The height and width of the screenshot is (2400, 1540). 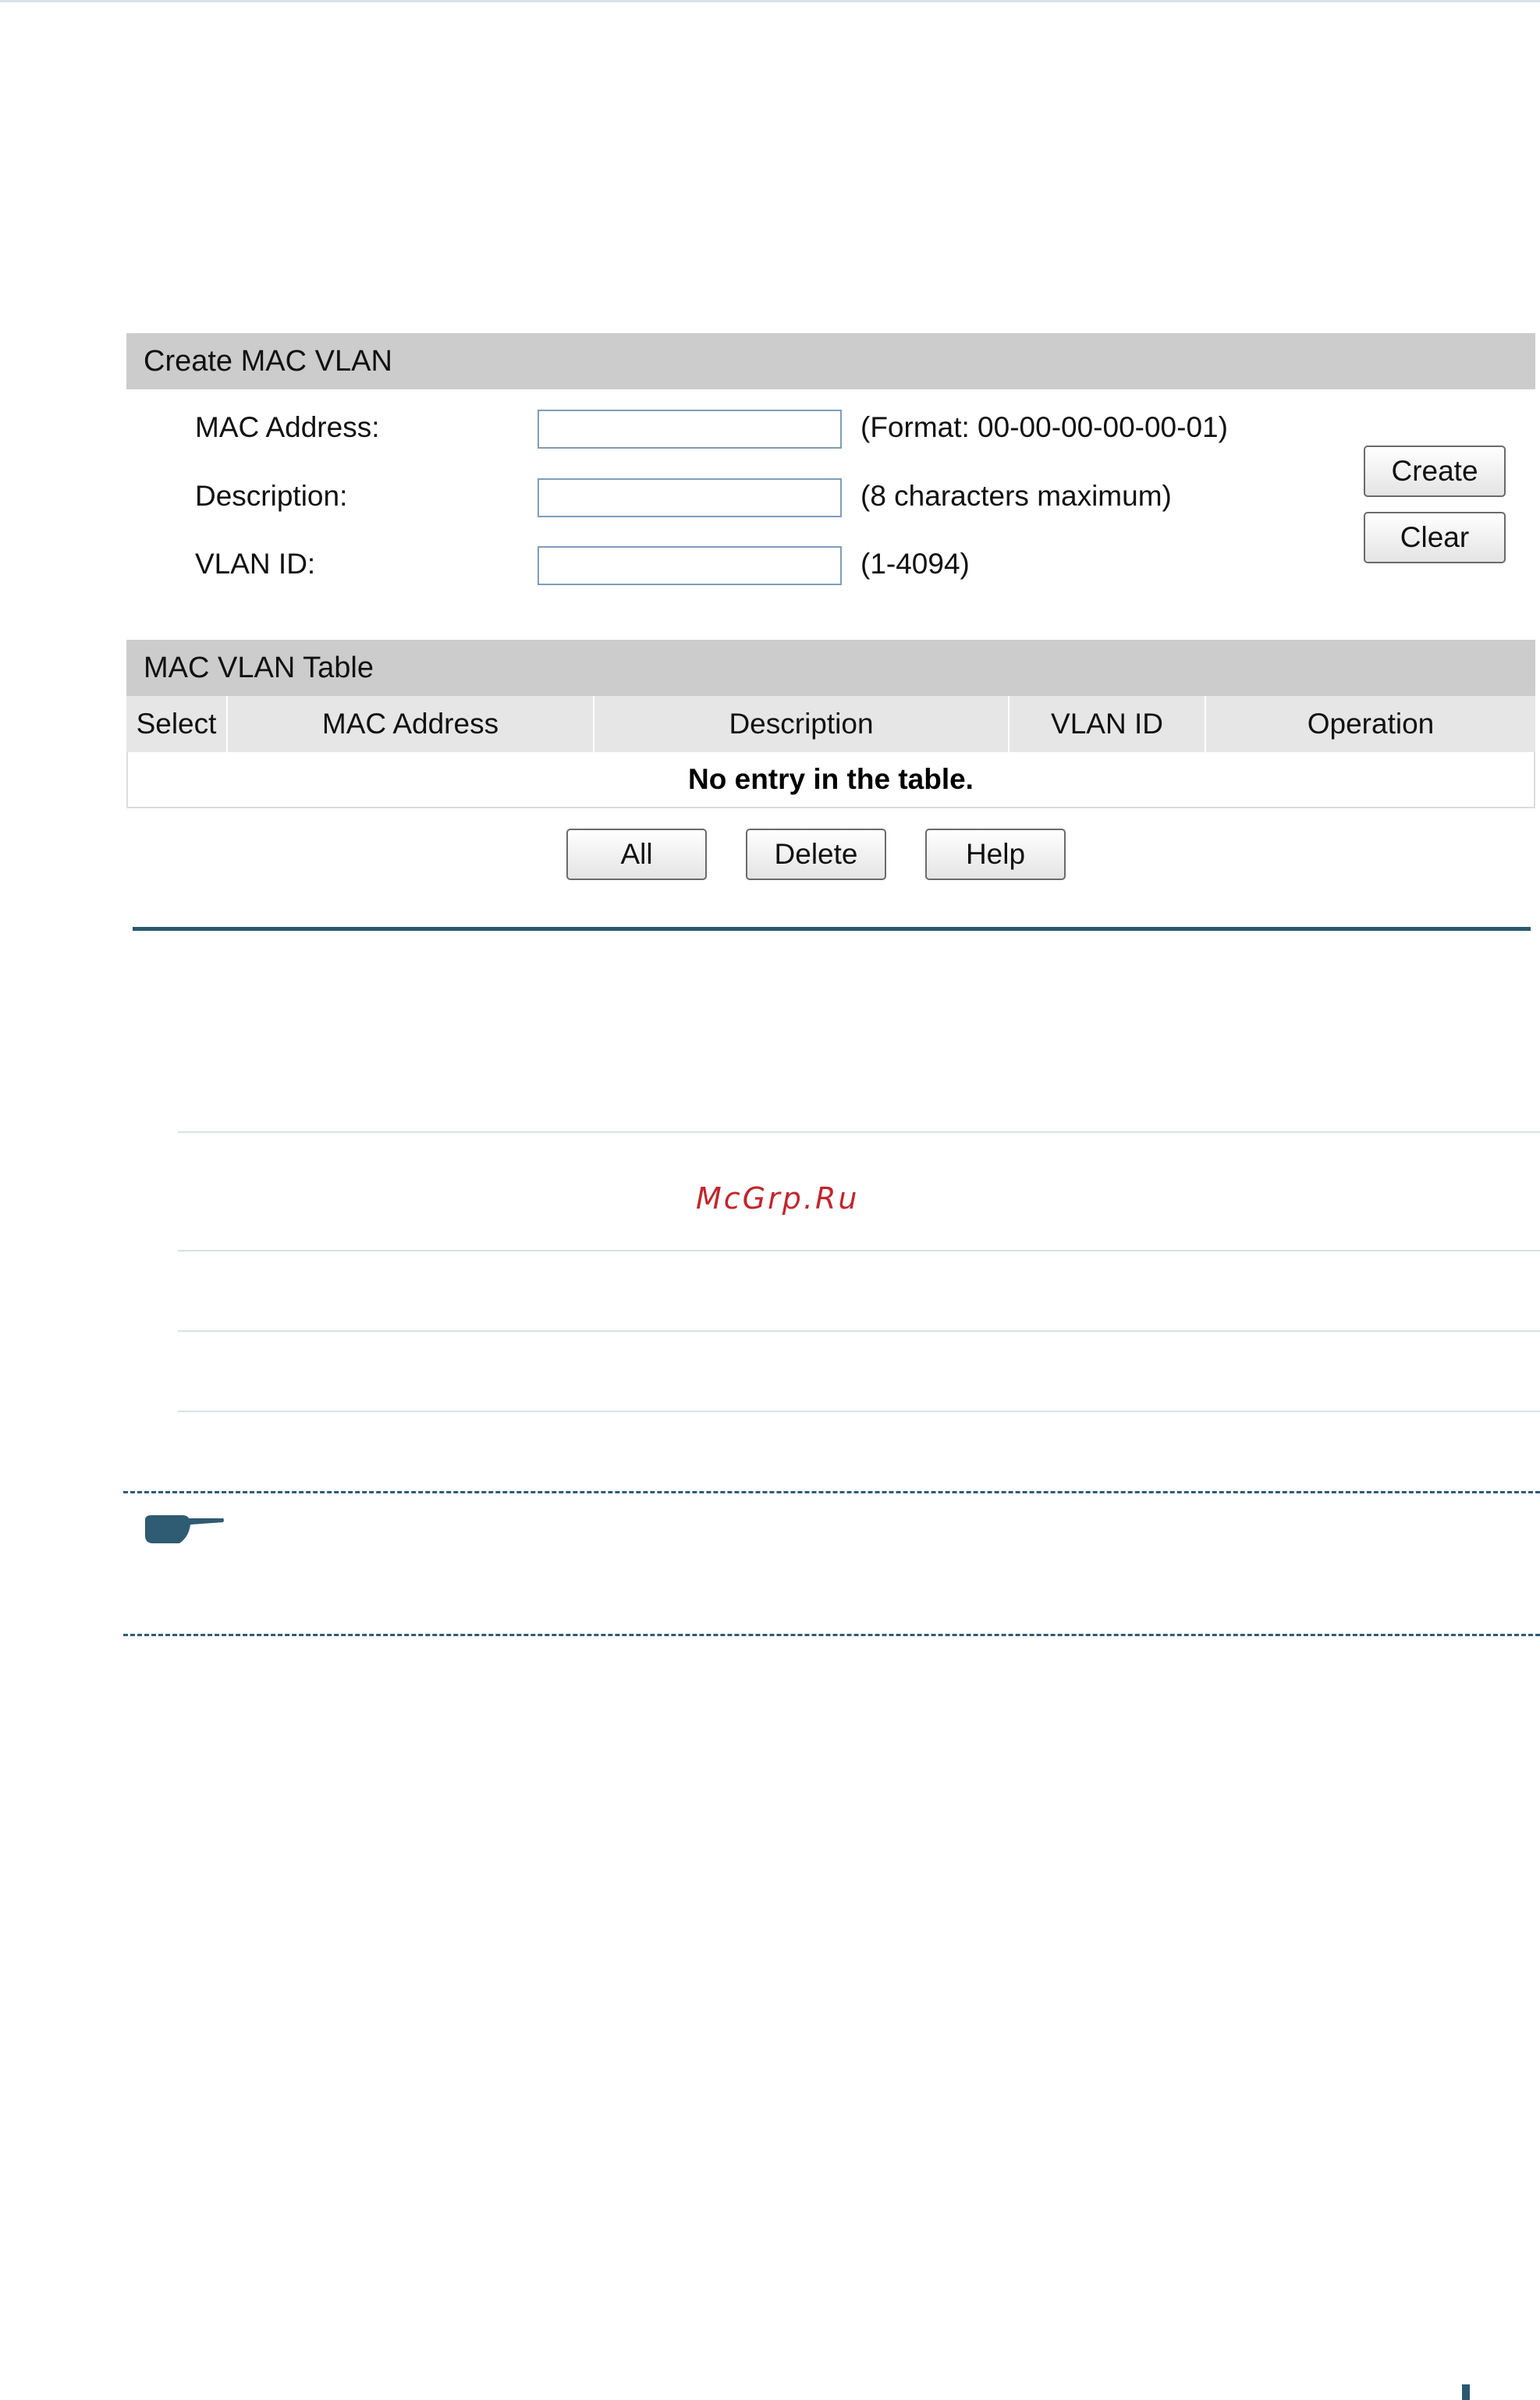 I want to click on create-button: Create, so click(x=1435, y=471).